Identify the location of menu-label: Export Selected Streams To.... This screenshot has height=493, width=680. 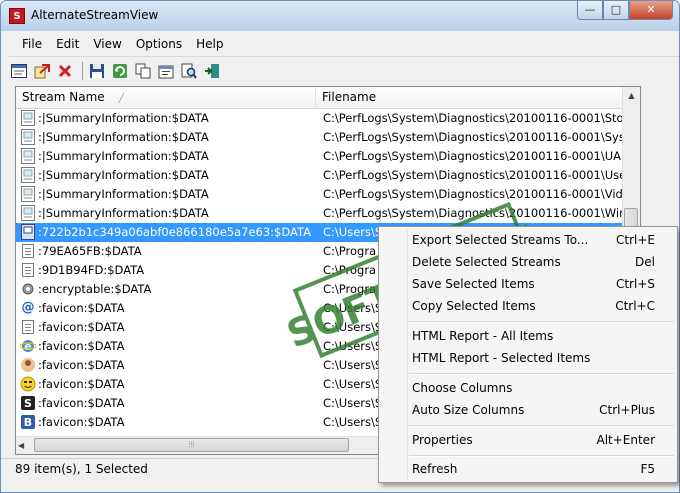
(500, 240).